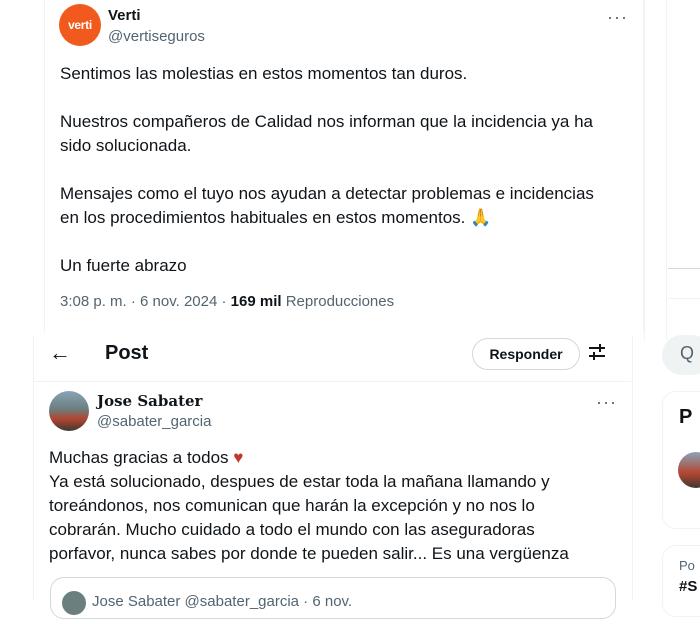 This screenshot has height=619, width=700. I want to click on reply-button: Responder, so click(526, 354).